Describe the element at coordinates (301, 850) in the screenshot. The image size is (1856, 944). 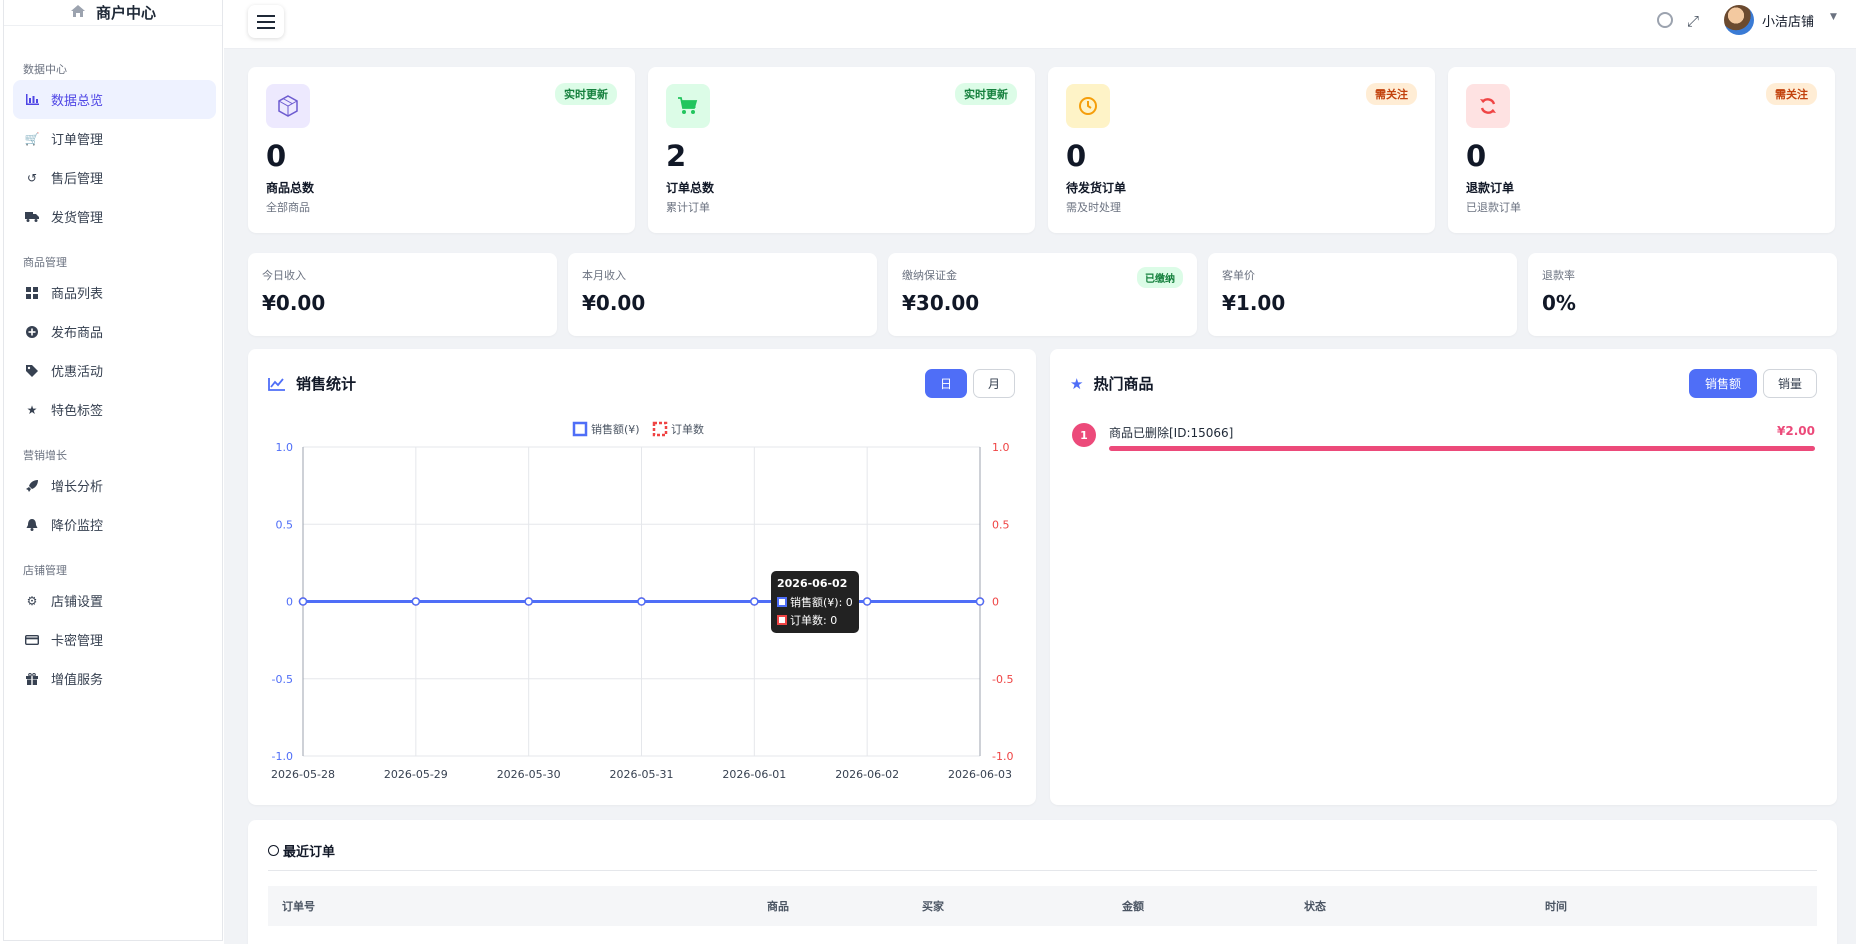
I see `orders-title: 最近订单` at that location.